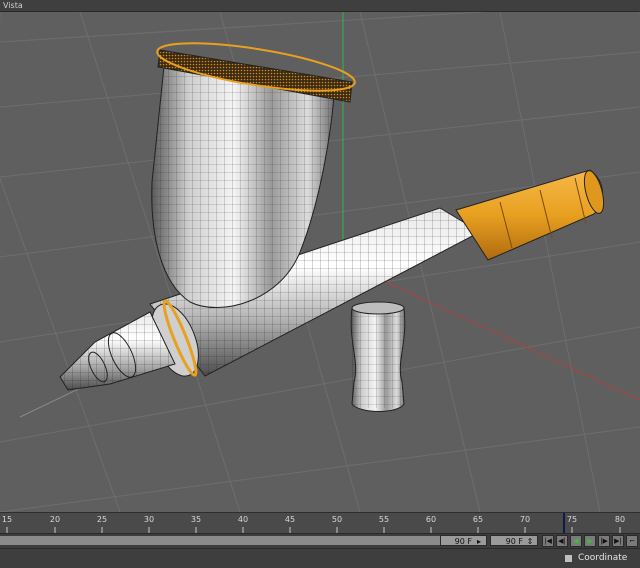  I want to click on play-forward-button: ▶, so click(590, 541).